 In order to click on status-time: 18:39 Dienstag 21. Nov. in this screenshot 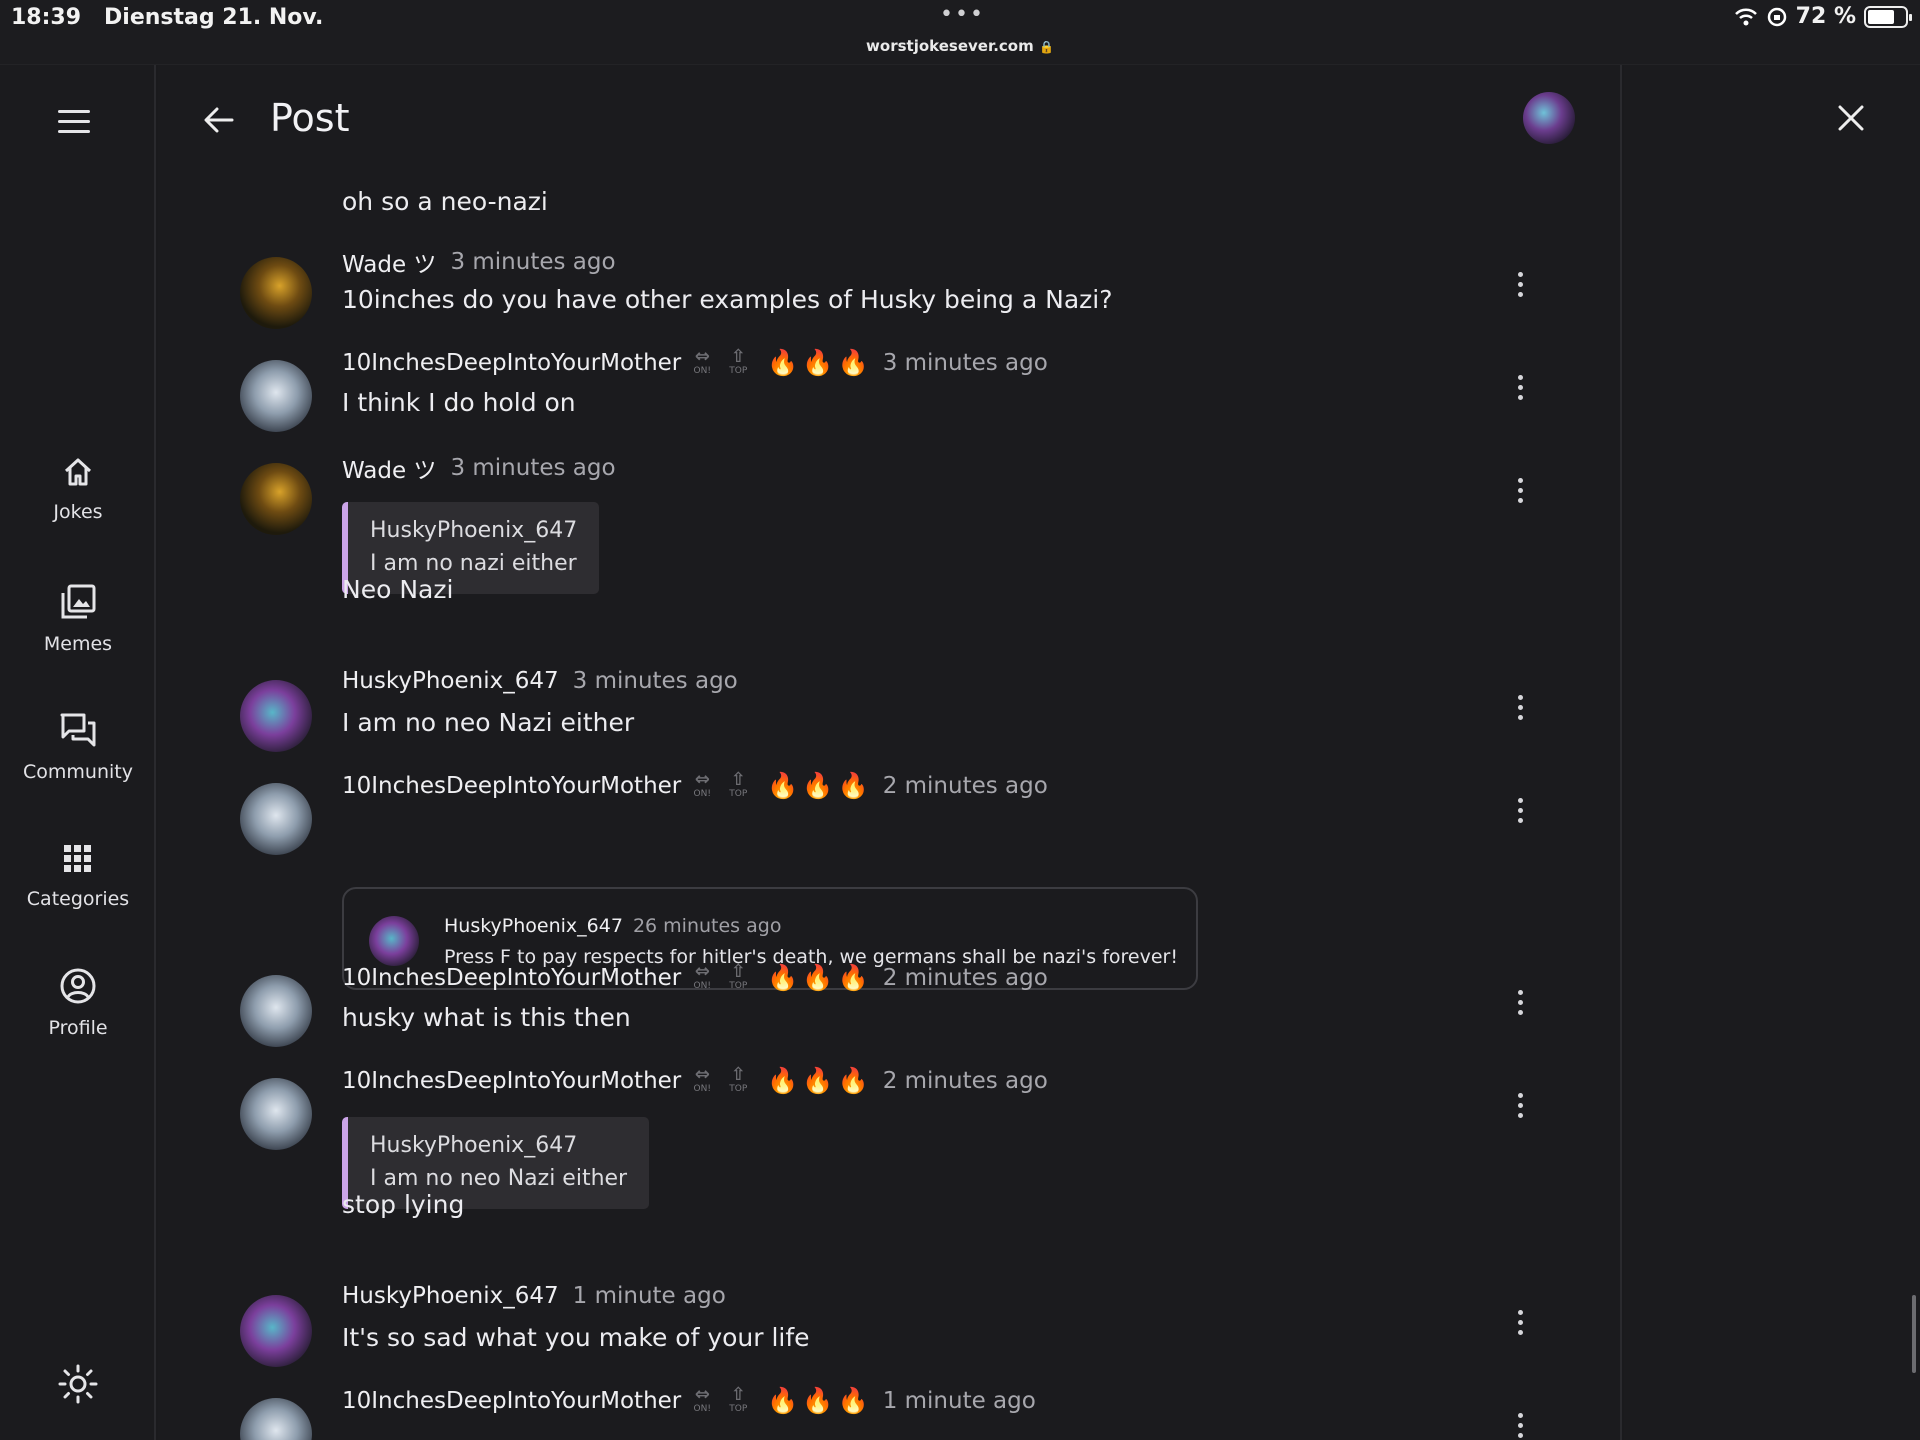, I will do `click(167, 17)`.